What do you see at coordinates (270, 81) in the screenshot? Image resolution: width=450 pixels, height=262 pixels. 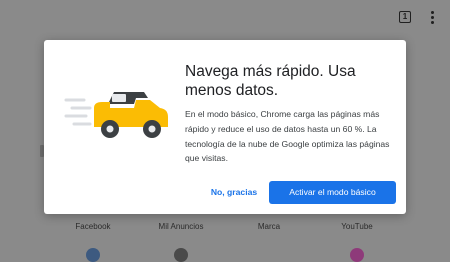 I see `dialog-title: Navega más rápido. Usa menos datos.` at bounding box center [270, 81].